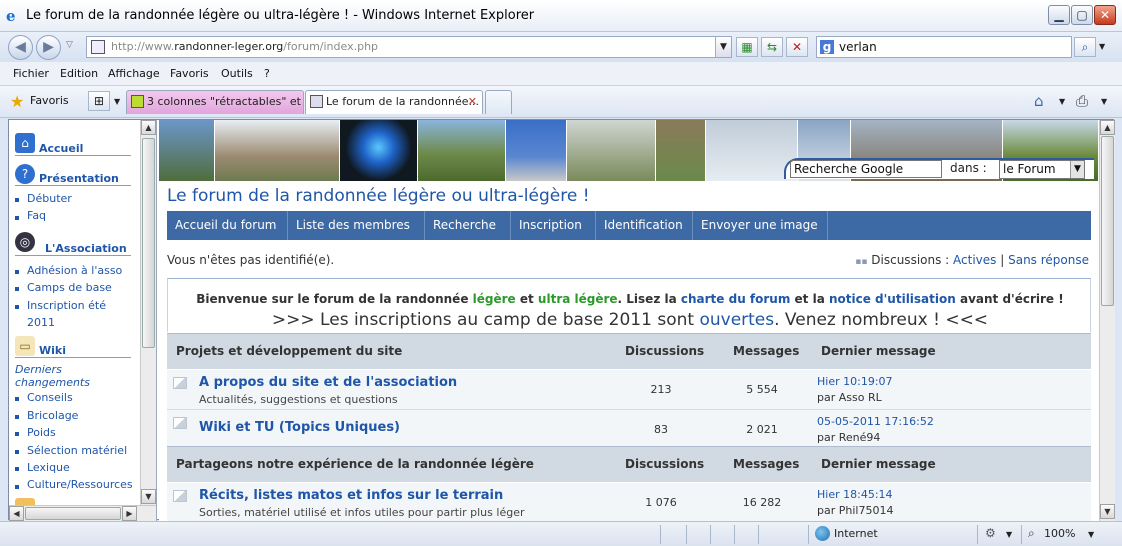 The width and height of the screenshot is (1122, 546). Describe the element at coordinates (267, 73) in the screenshot. I see `menu-help: ?` at that location.